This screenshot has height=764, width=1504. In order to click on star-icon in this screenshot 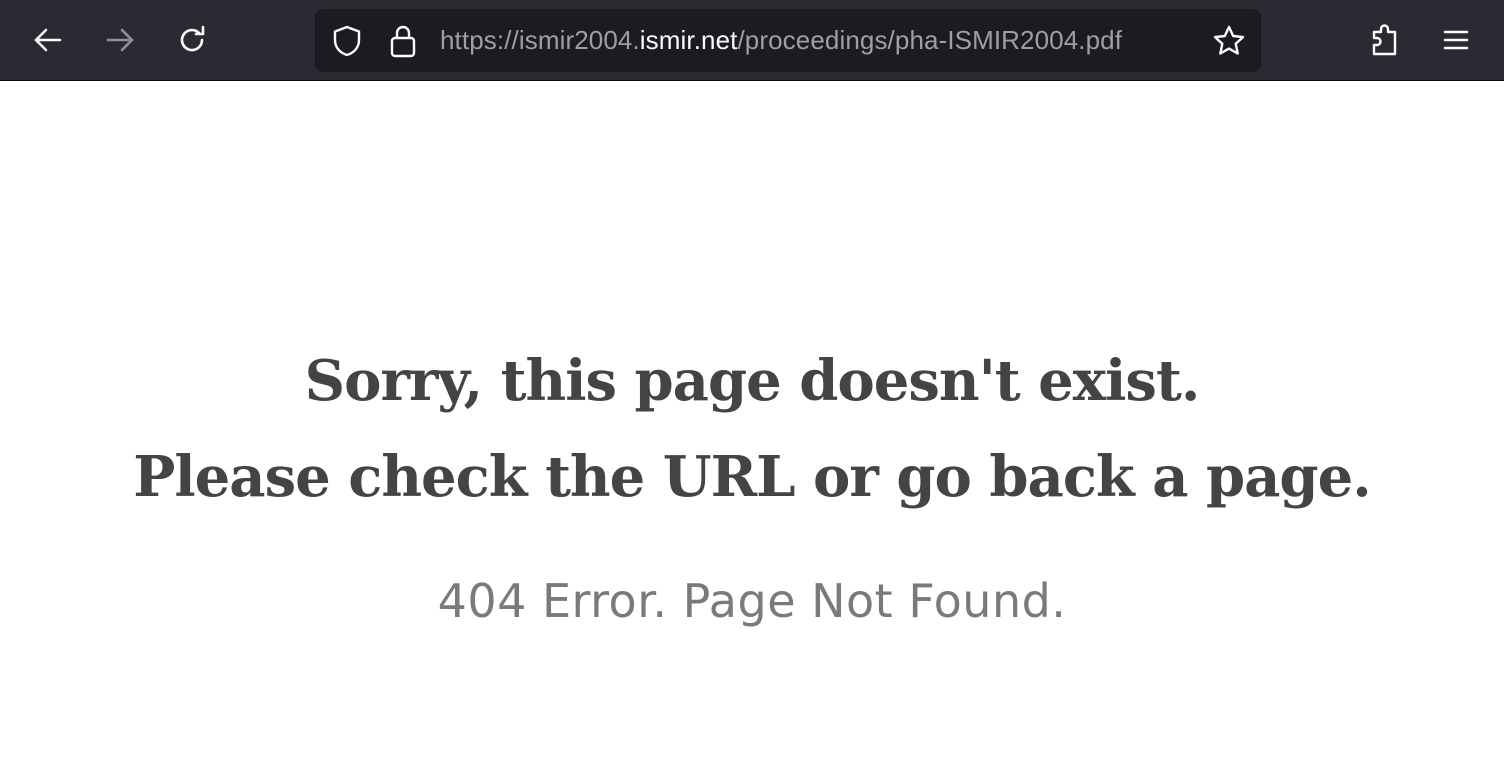, I will do `click(1229, 41)`.